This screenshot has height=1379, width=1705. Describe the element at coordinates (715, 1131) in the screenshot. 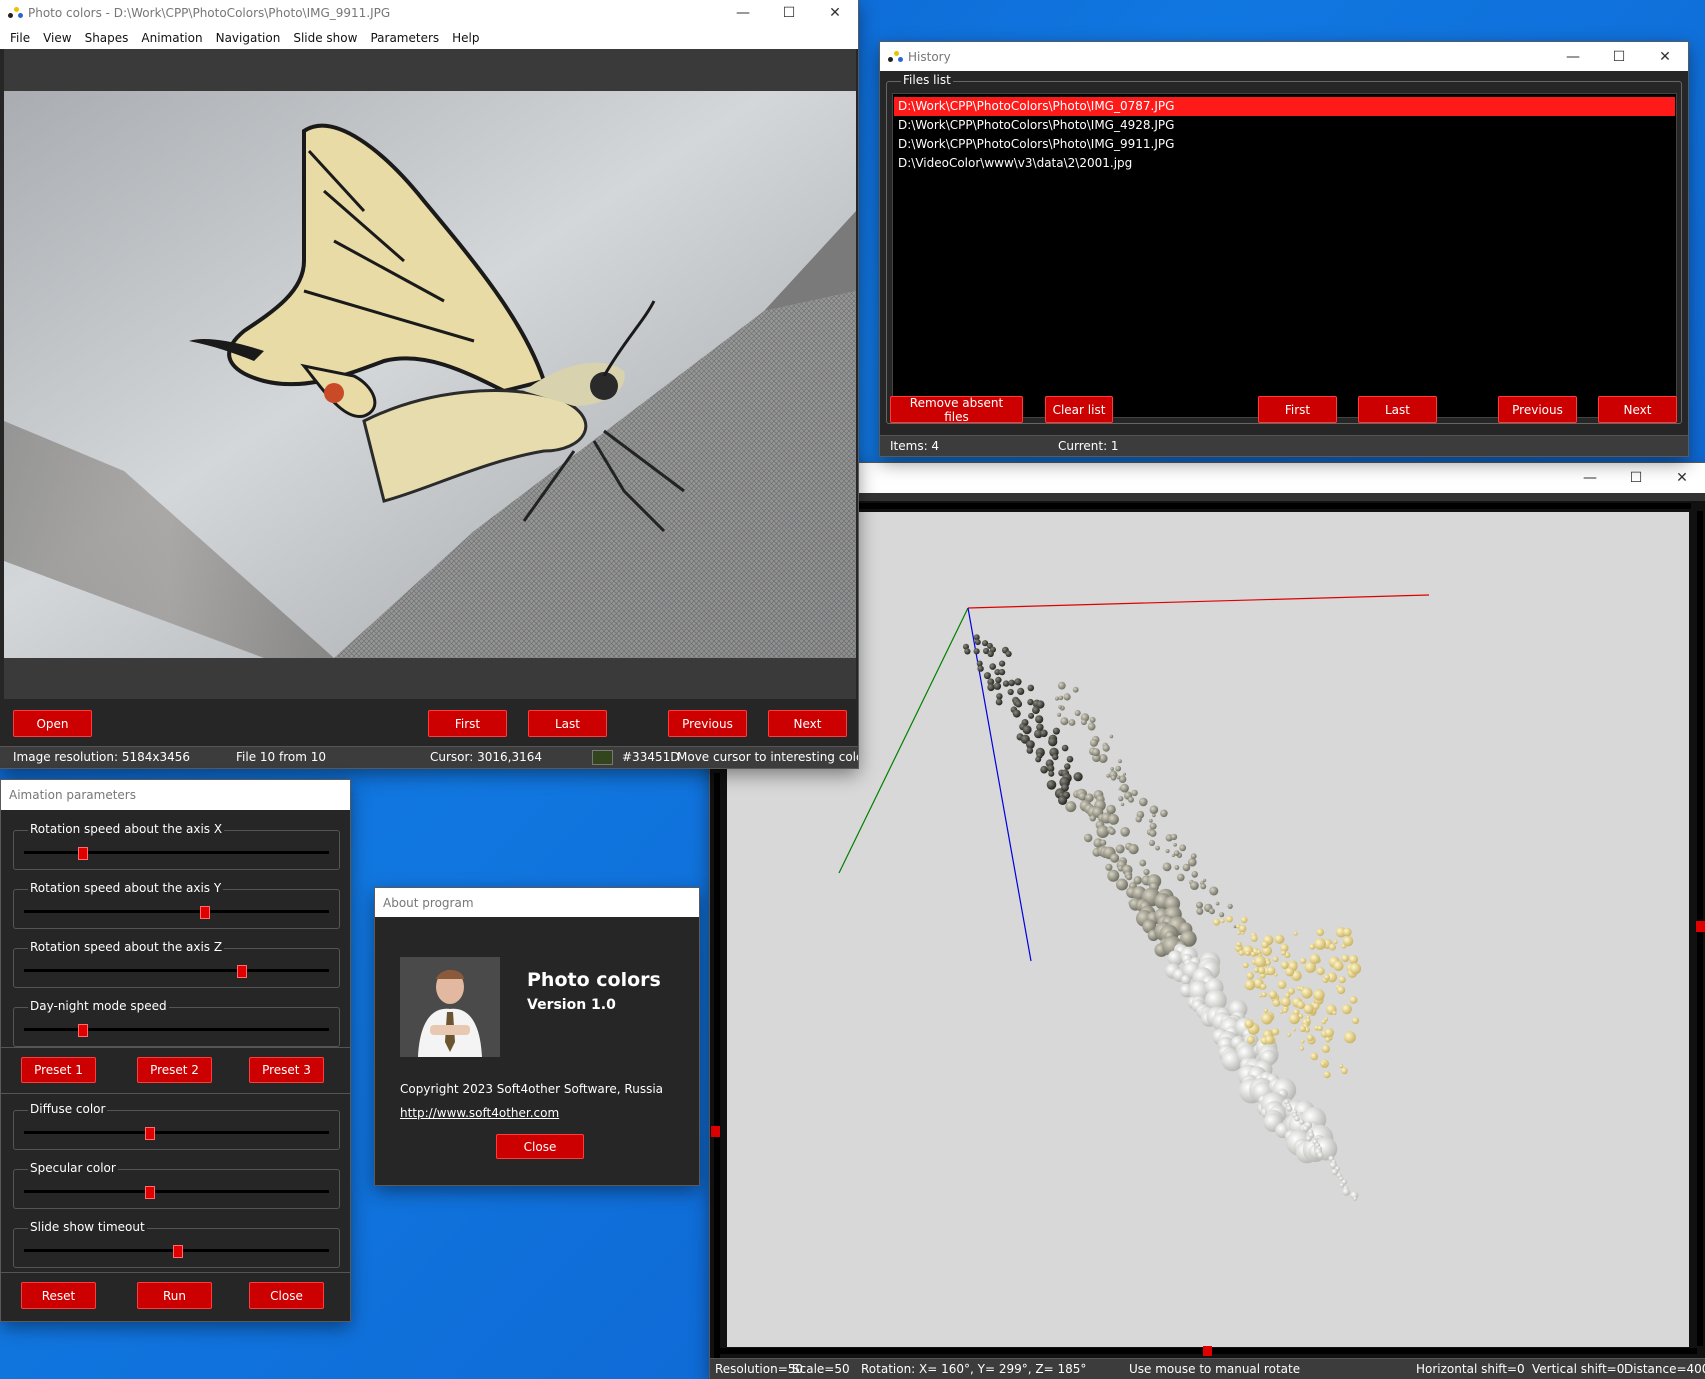

I see `left-scroll-thumb` at that location.